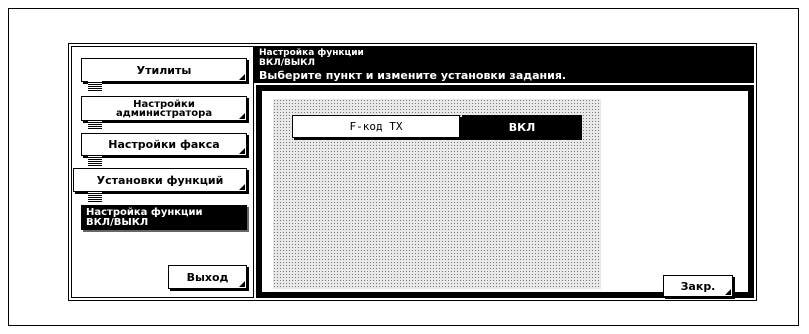 This screenshot has height=334, width=809. I want to click on sidebar-item-function-on-off: Настройка функции ВКЛ/ВЫКЛ, so click(164, 217).